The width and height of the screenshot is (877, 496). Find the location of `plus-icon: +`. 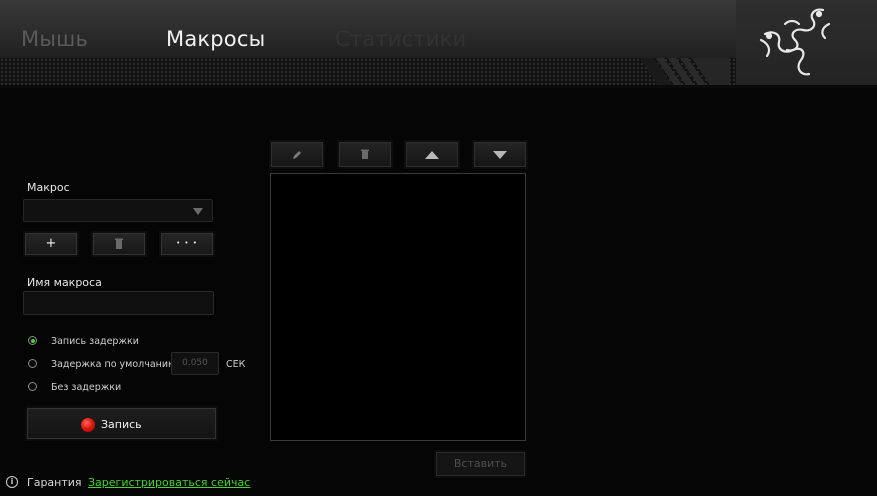

plus-icon: + is located at coordinates (51, 243).